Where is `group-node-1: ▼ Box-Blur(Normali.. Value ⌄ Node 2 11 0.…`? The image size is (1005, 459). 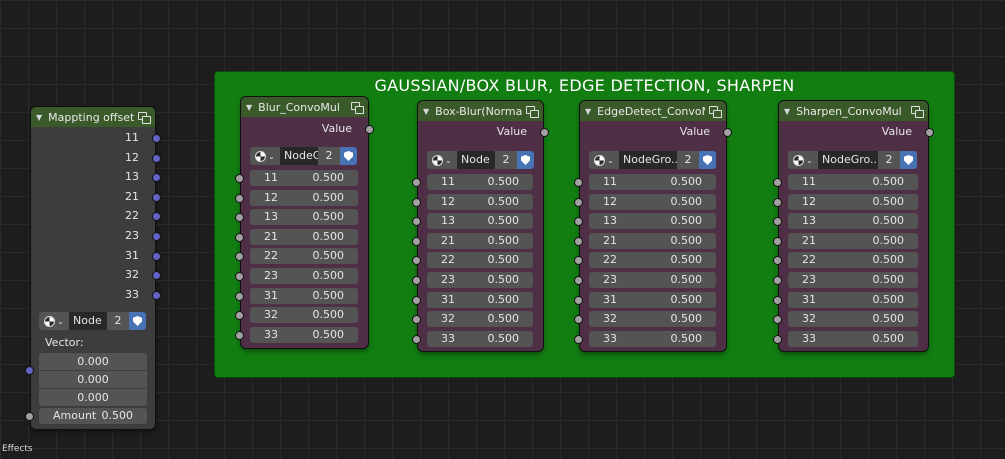 group-node-1: ▼ Box-Blur(Normali.. Value ⌄ Node 2 11 0.… is located at coordinates (480, 226).